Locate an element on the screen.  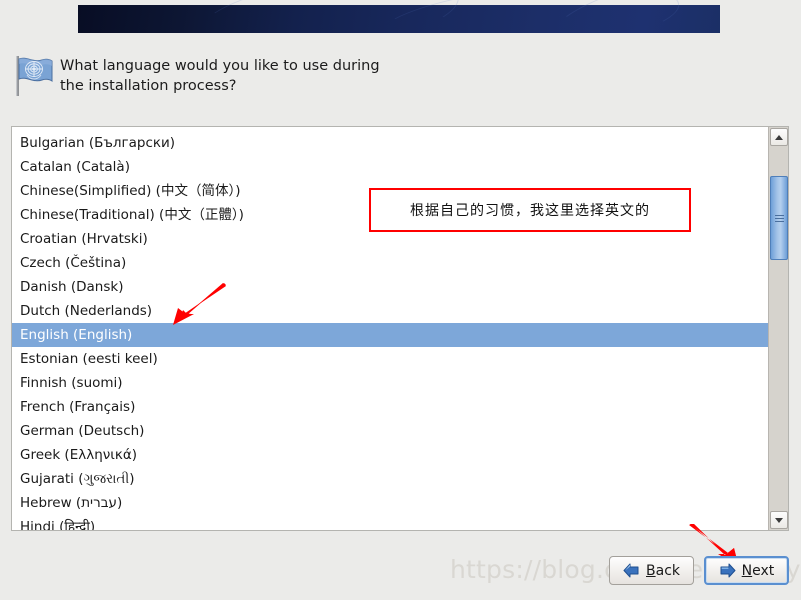
next-label-rest: ext is located at coordinates (763, 570).